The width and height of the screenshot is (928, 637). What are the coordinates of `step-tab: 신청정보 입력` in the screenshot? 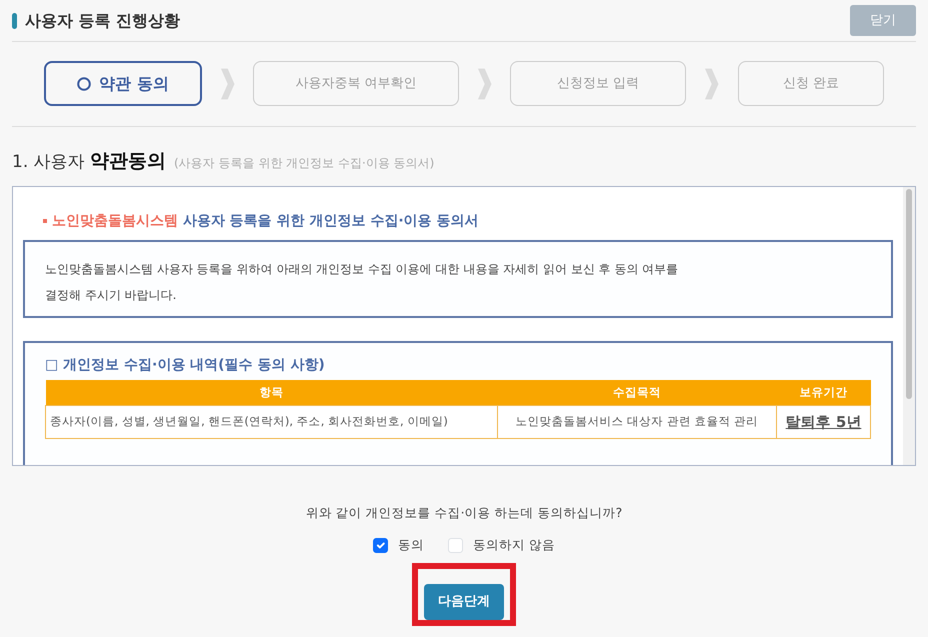 It's located at (598, 83).